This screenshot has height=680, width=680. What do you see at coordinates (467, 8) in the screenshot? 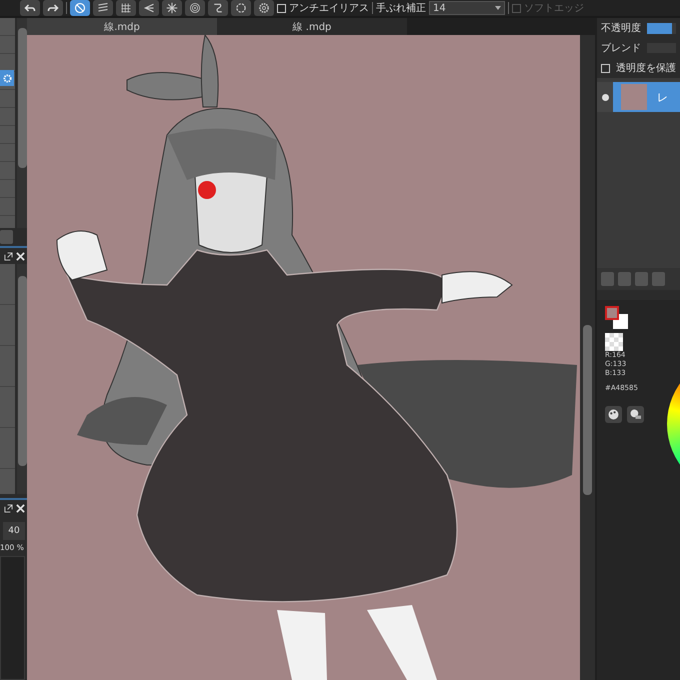
I see `stabilizer-dropdown: 14` at bounding box center [467, 8].